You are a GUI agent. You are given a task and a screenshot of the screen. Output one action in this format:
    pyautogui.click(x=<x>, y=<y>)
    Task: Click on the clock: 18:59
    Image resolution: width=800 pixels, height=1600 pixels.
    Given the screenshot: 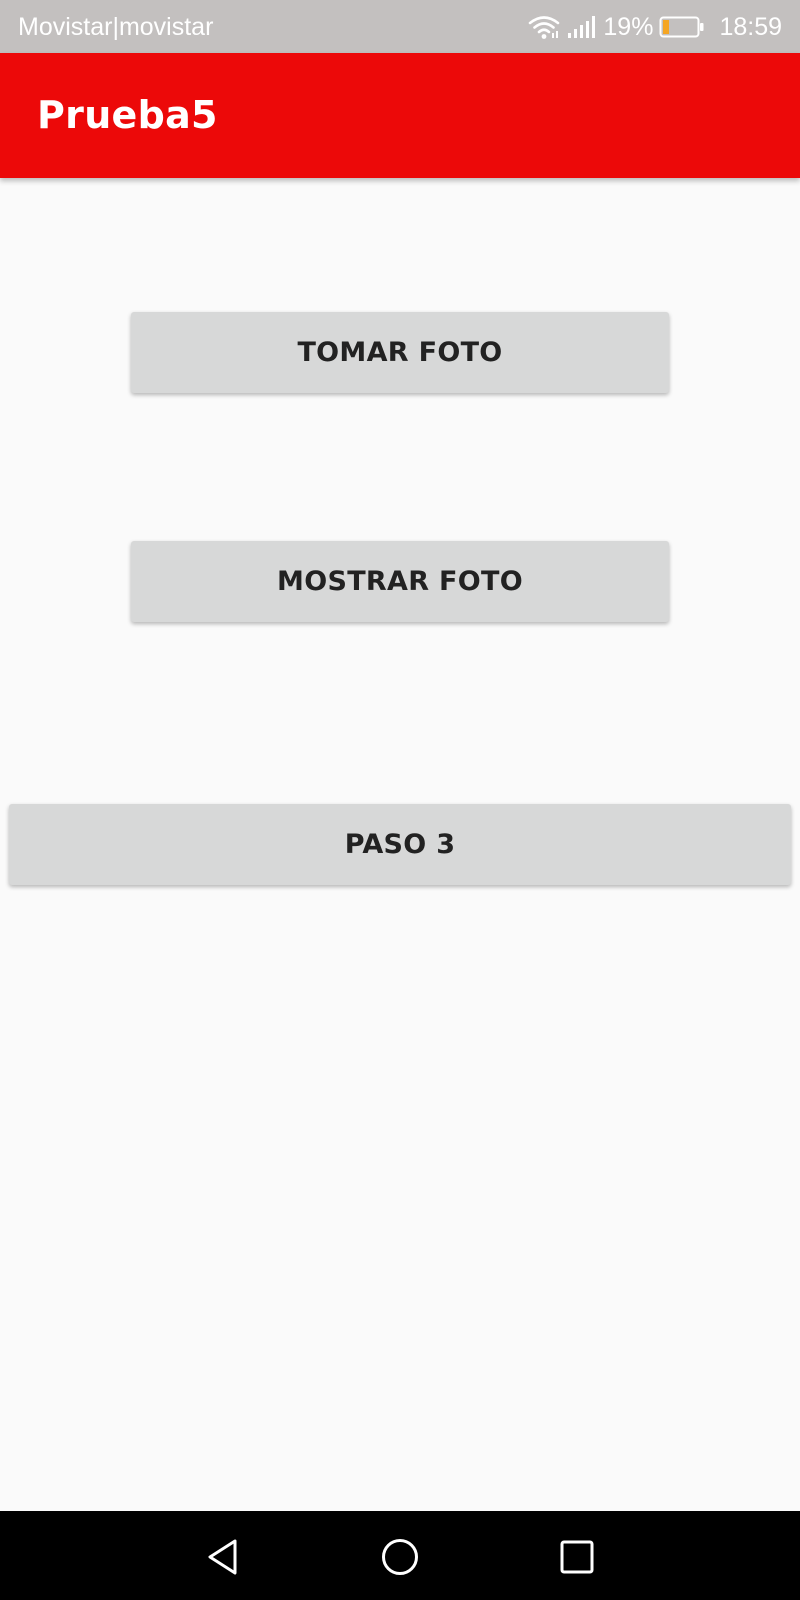 What is the action you would take?
    pyautogui.click(x=750, y=27)
    